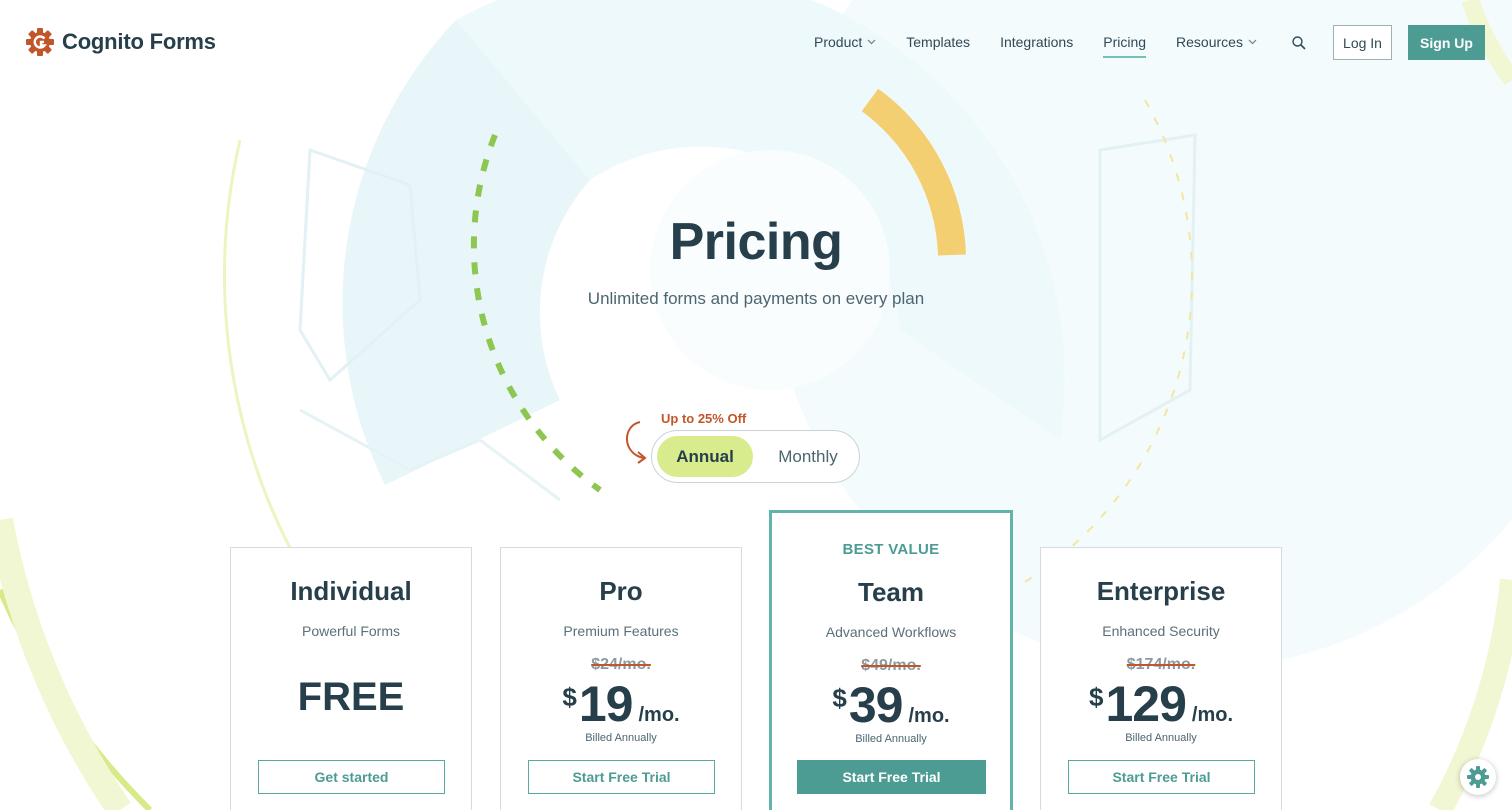  What do you see at coordinates (704, 418) in the screenshot?
I see `discount-label: Up to 25% Off` at bounding box center [704, 418].